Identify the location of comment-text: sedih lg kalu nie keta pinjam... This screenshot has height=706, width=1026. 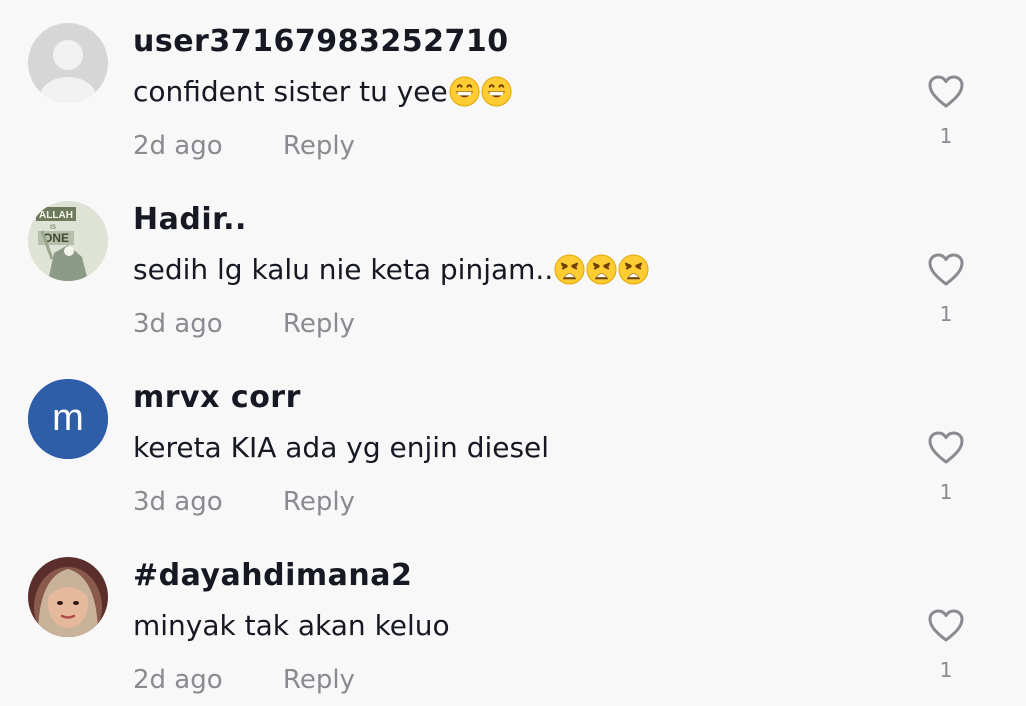
(391, 269).